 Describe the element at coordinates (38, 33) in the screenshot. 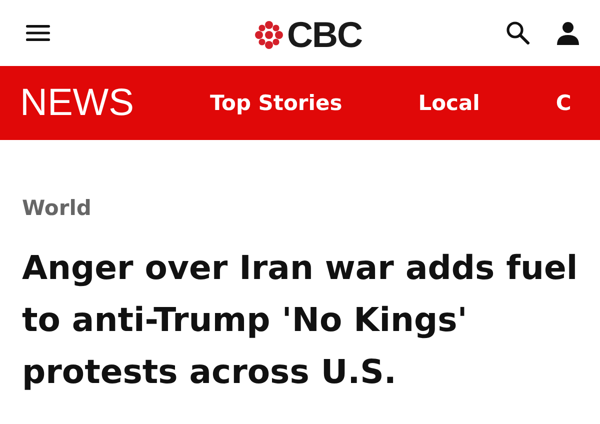

I see `menu-icon` at that location.